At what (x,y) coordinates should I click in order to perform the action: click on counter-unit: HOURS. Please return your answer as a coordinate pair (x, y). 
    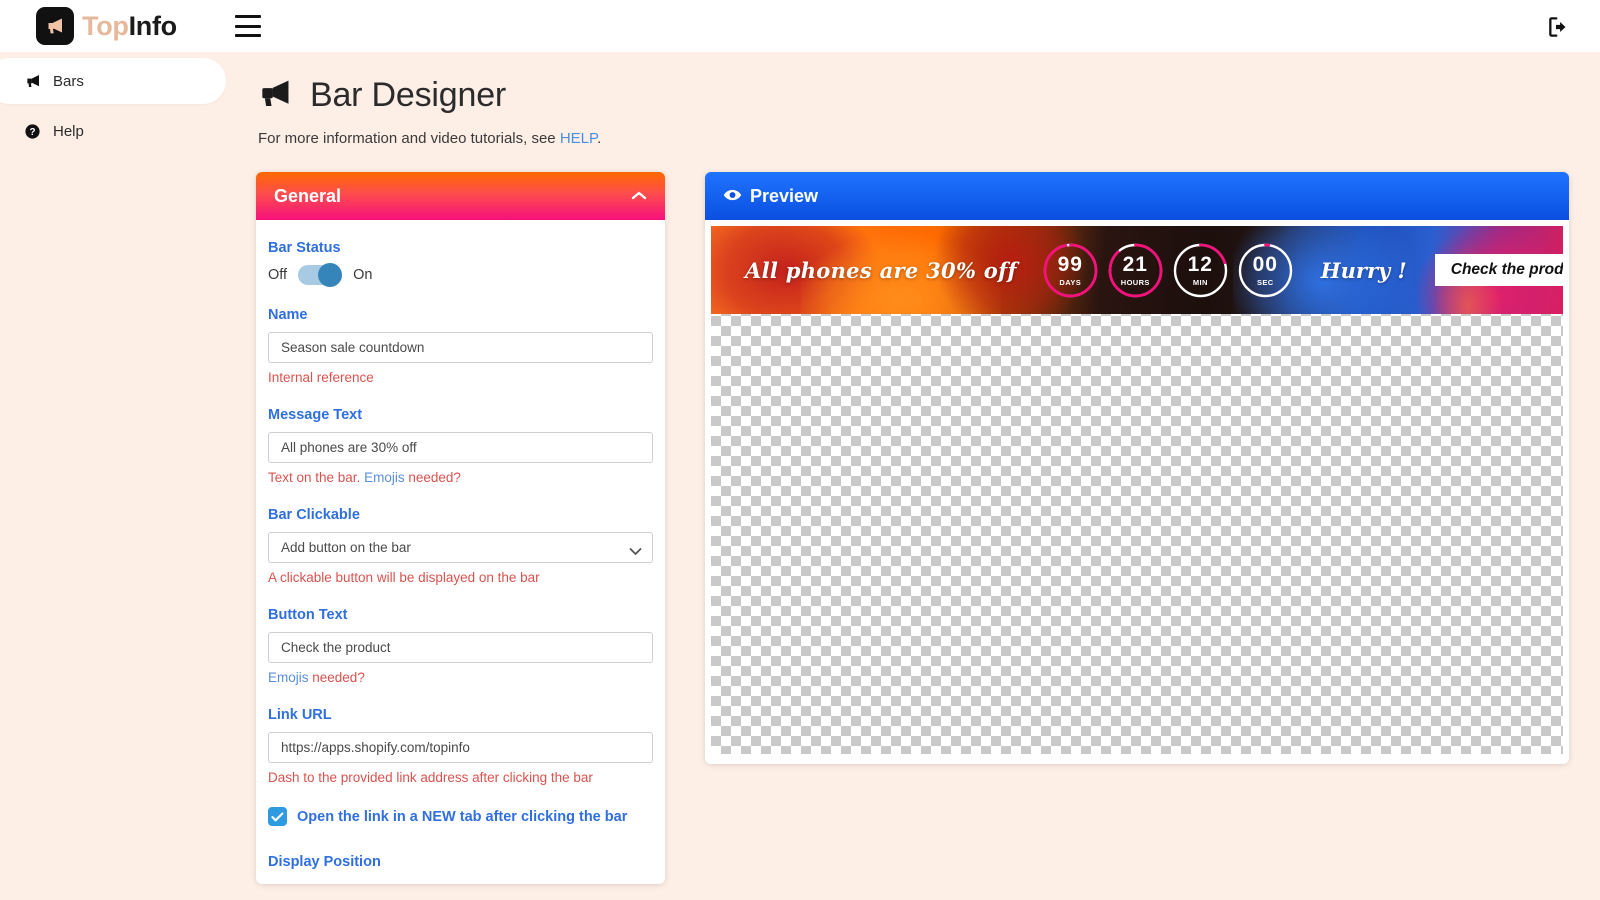
    Looking at the image, I should click on (1135, 282).